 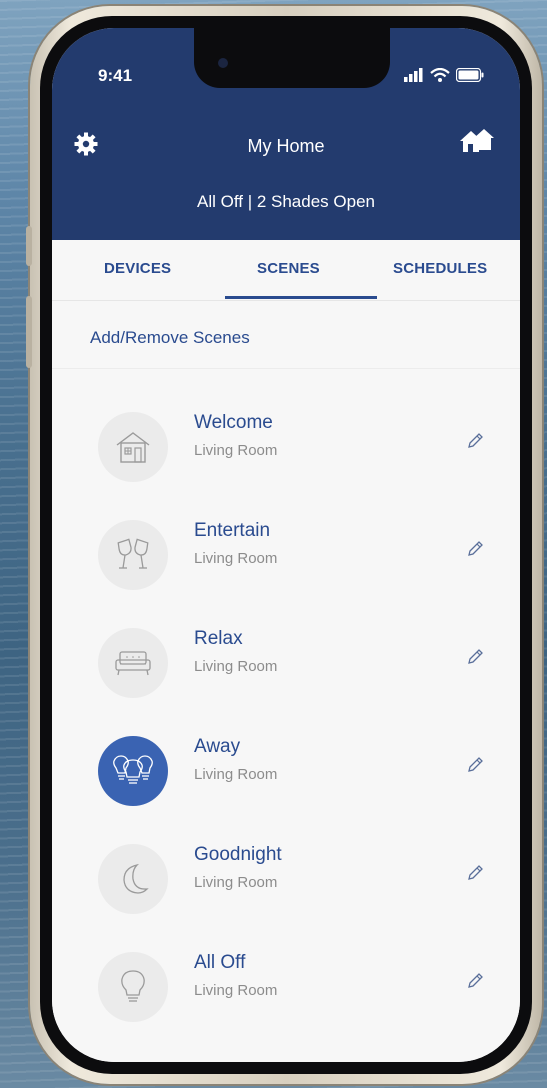 I want to click on active-tab-indicator, so click(x=301, y=297).